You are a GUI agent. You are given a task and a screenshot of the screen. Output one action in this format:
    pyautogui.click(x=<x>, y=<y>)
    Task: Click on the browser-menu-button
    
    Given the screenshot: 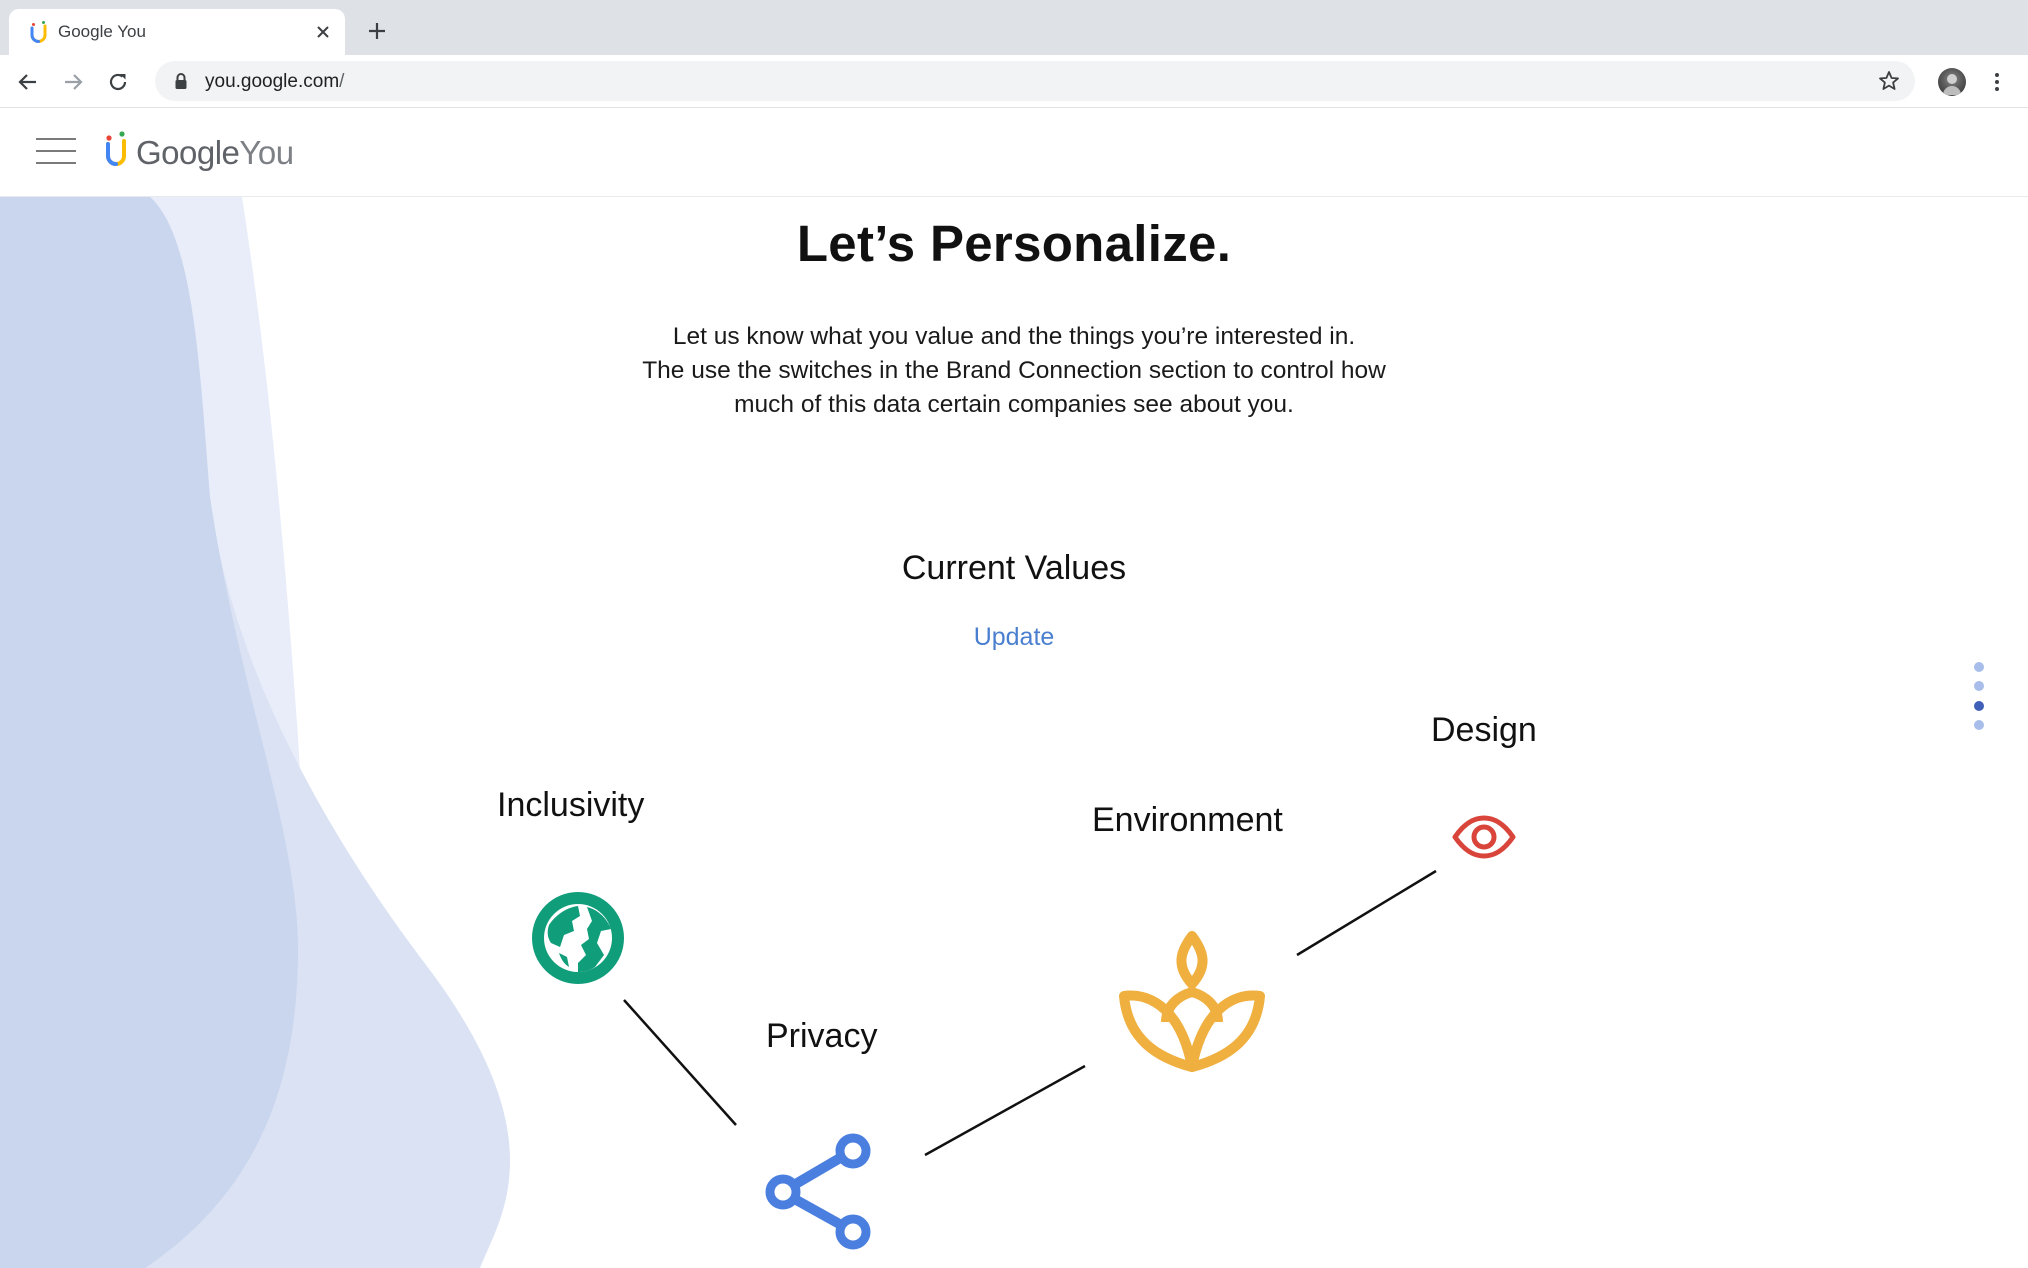 What is the action you would take?
    pyautogui.click(x=1997, y=82)
    